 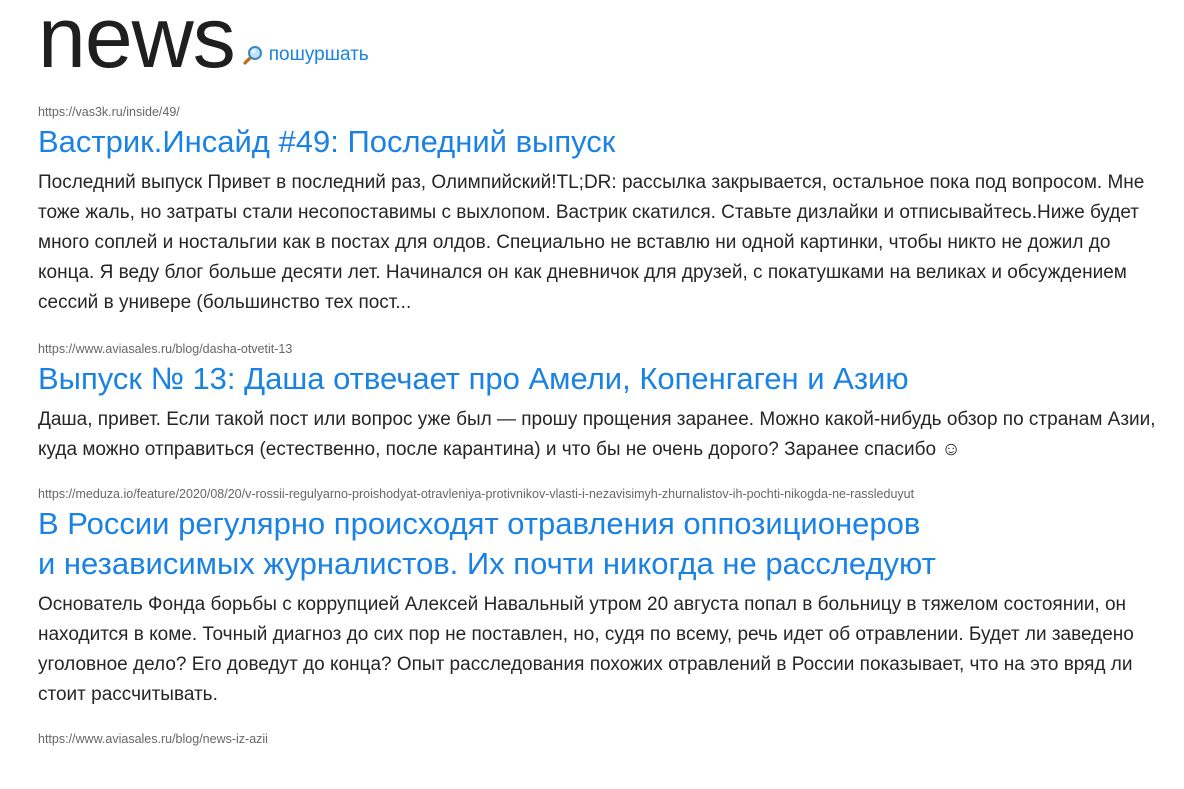 What do you see at coordinates (109, 112) in the screenshot?
I see `item-url: https://vas3k.ru/inside/49/` at bounding box center [109, 112].